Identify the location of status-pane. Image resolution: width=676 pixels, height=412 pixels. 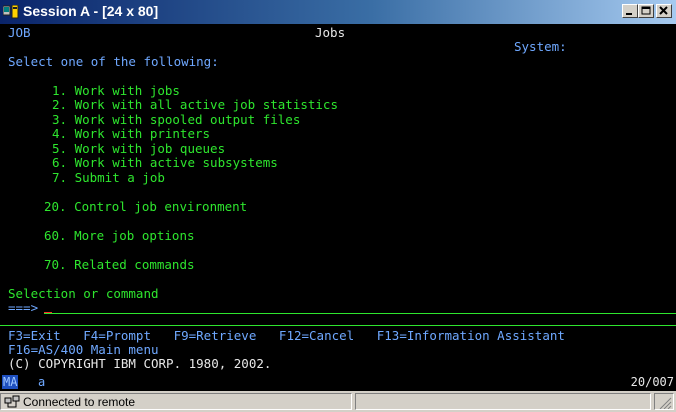
(503, 401).